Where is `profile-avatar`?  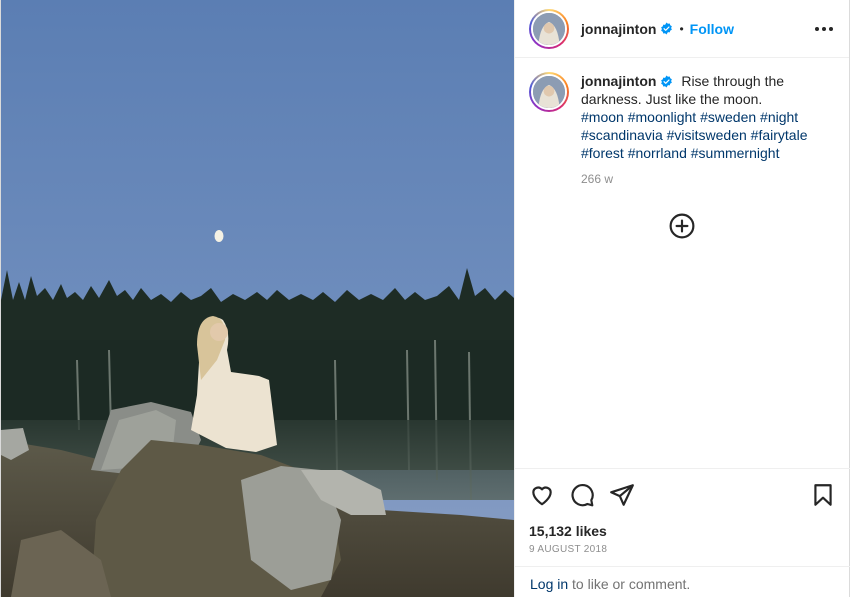
profile-avatar is located at coordinates (549, 28).